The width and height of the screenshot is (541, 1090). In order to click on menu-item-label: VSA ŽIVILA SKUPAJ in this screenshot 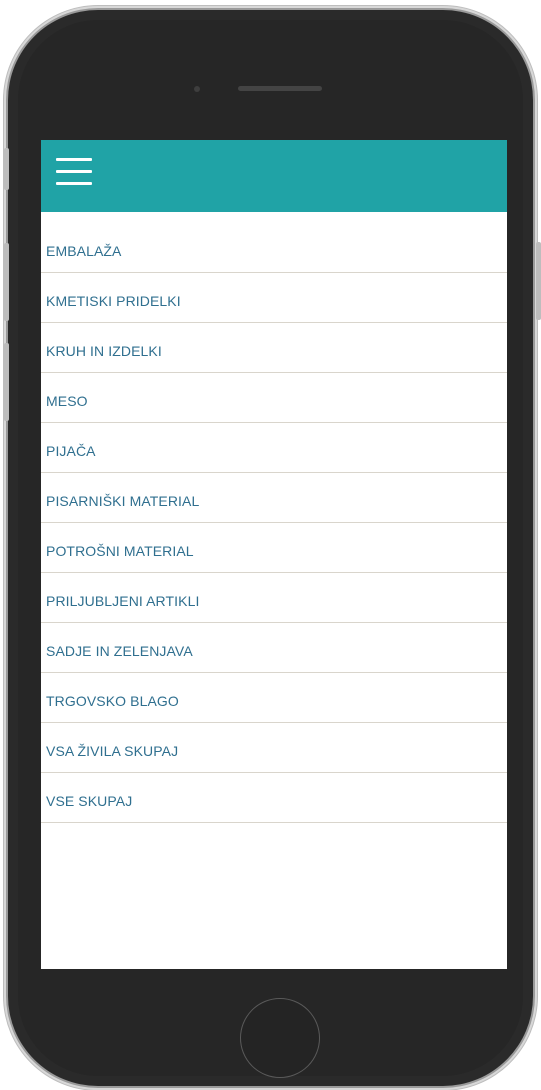, I will do `click(112, 751)`.